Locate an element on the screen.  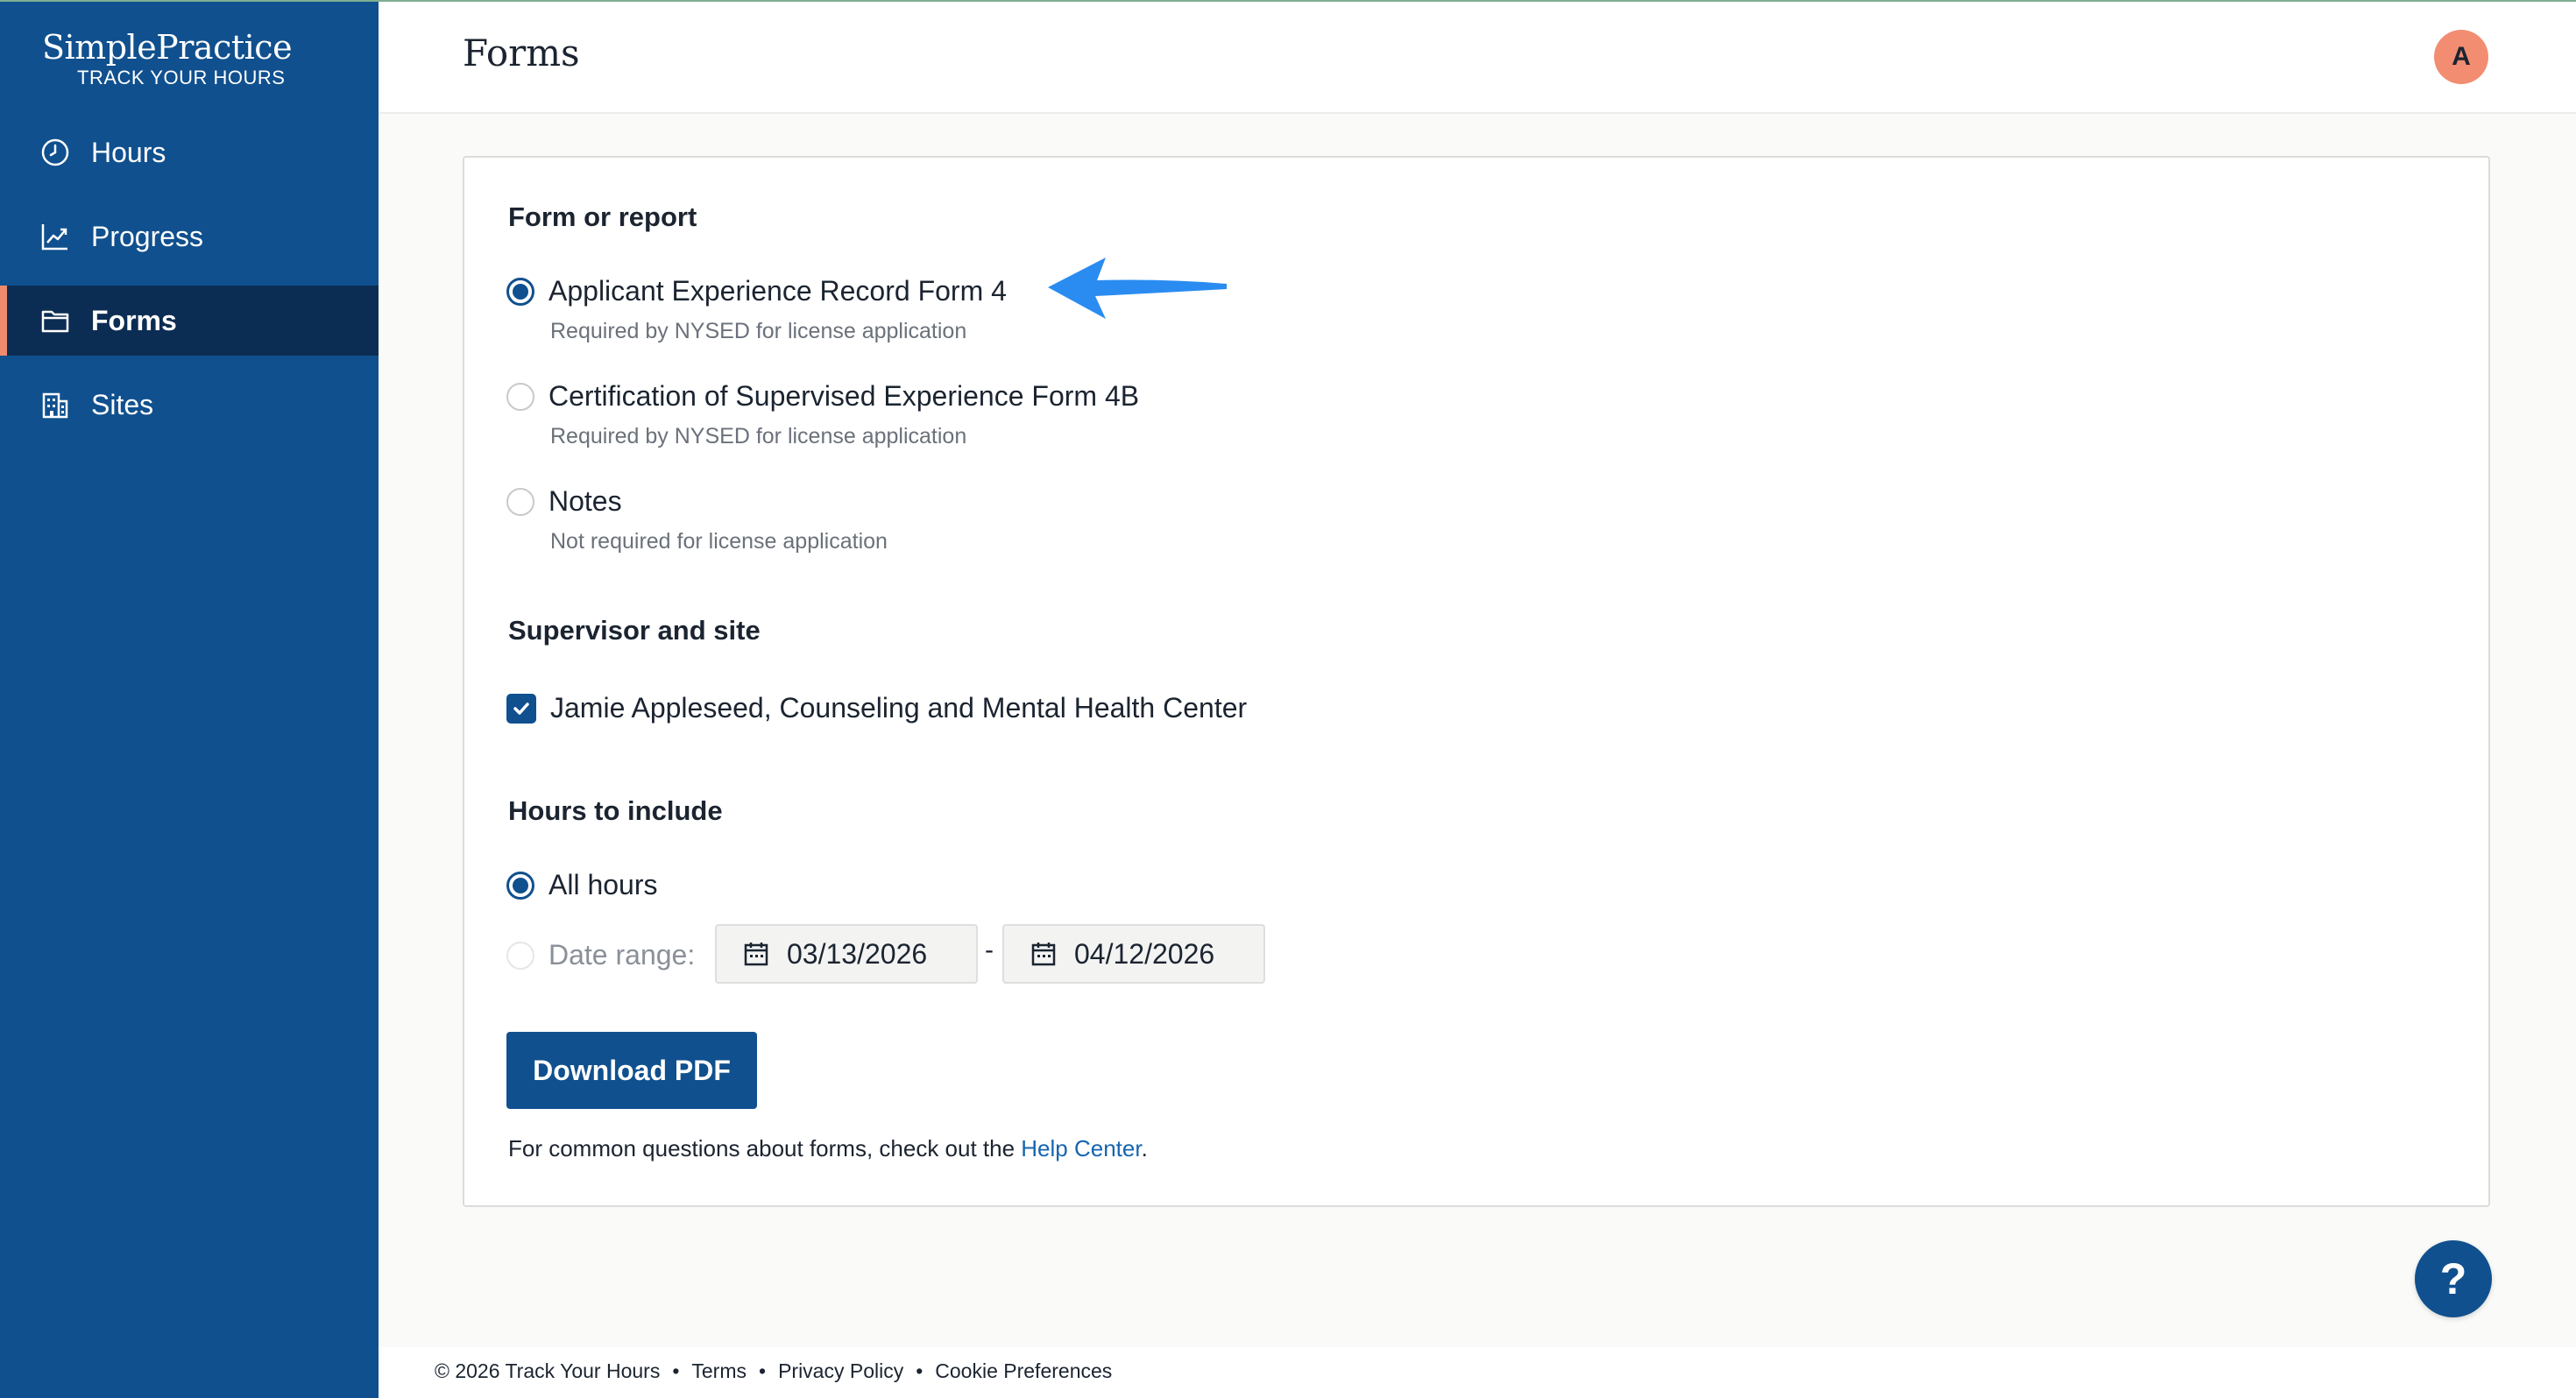
annotation-arrow-icon is located at coordinates (1137, 288).